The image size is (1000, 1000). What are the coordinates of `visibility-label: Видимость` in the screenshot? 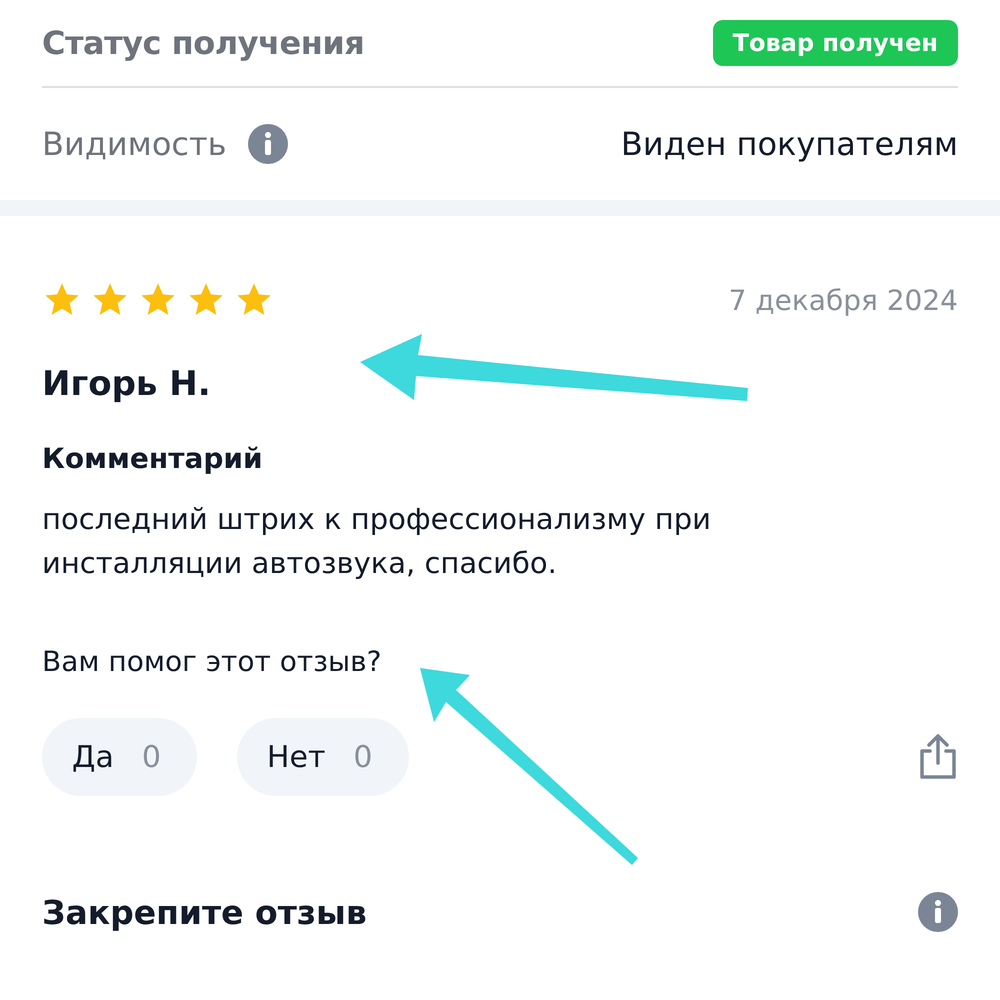 It's located at (134, 144).